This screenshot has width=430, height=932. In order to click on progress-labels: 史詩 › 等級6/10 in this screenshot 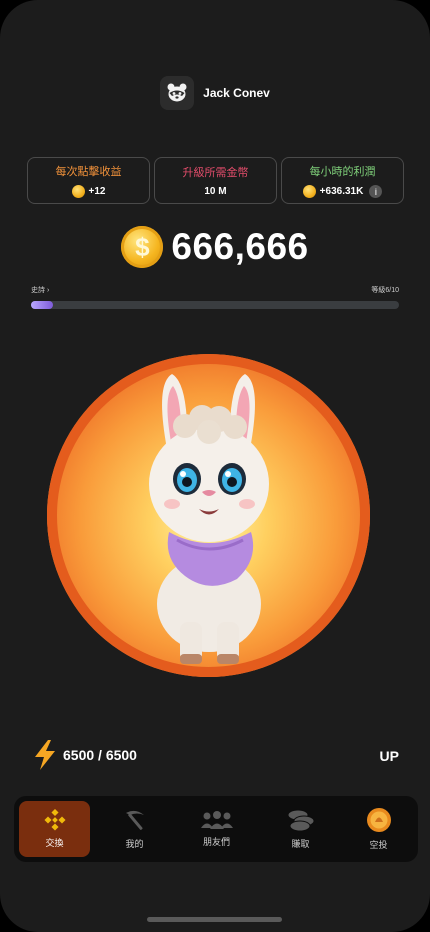, I will do `click(215, 290)`.